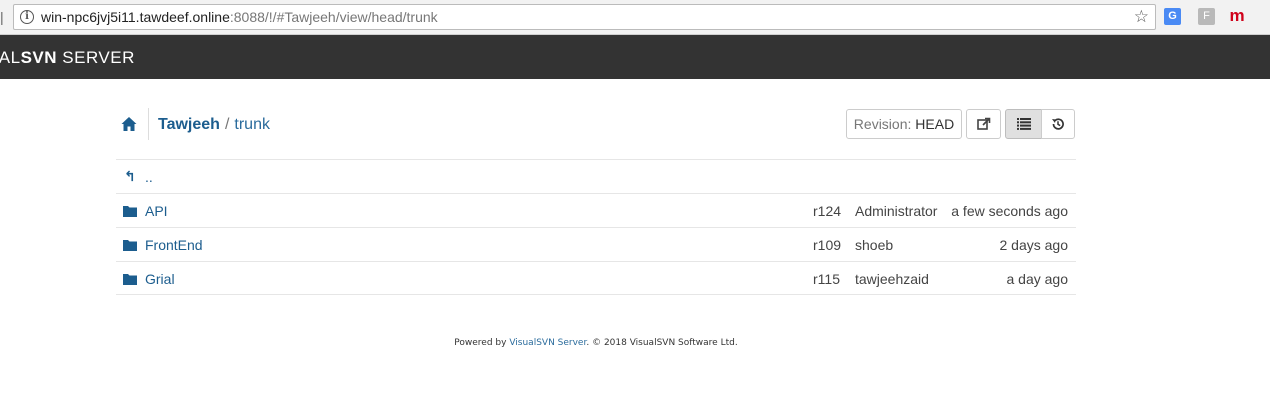 The image size is (1270, 401). I want to click on revision-value: HEAD, so click(935, 124).